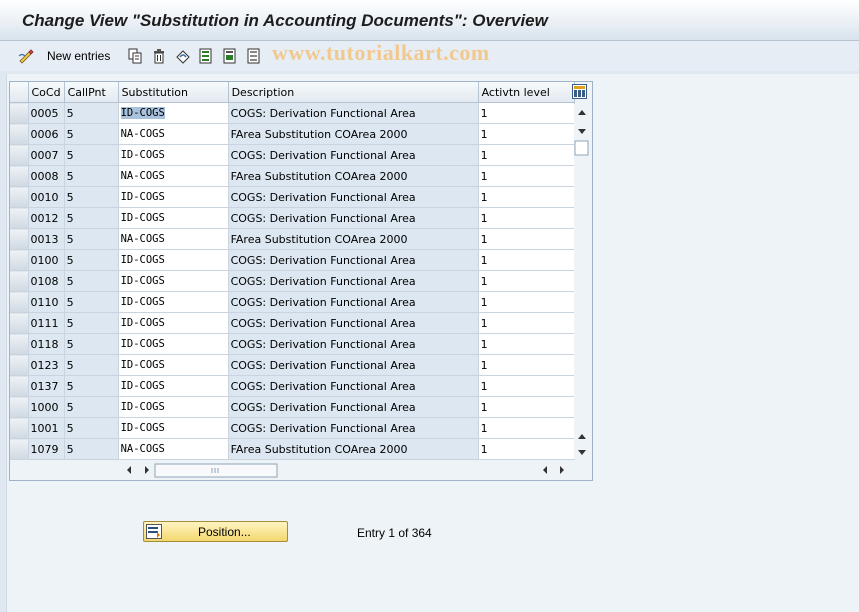 This screenshot has height=612, width=859. I want to click on select-block-icon, so click(230, 56).